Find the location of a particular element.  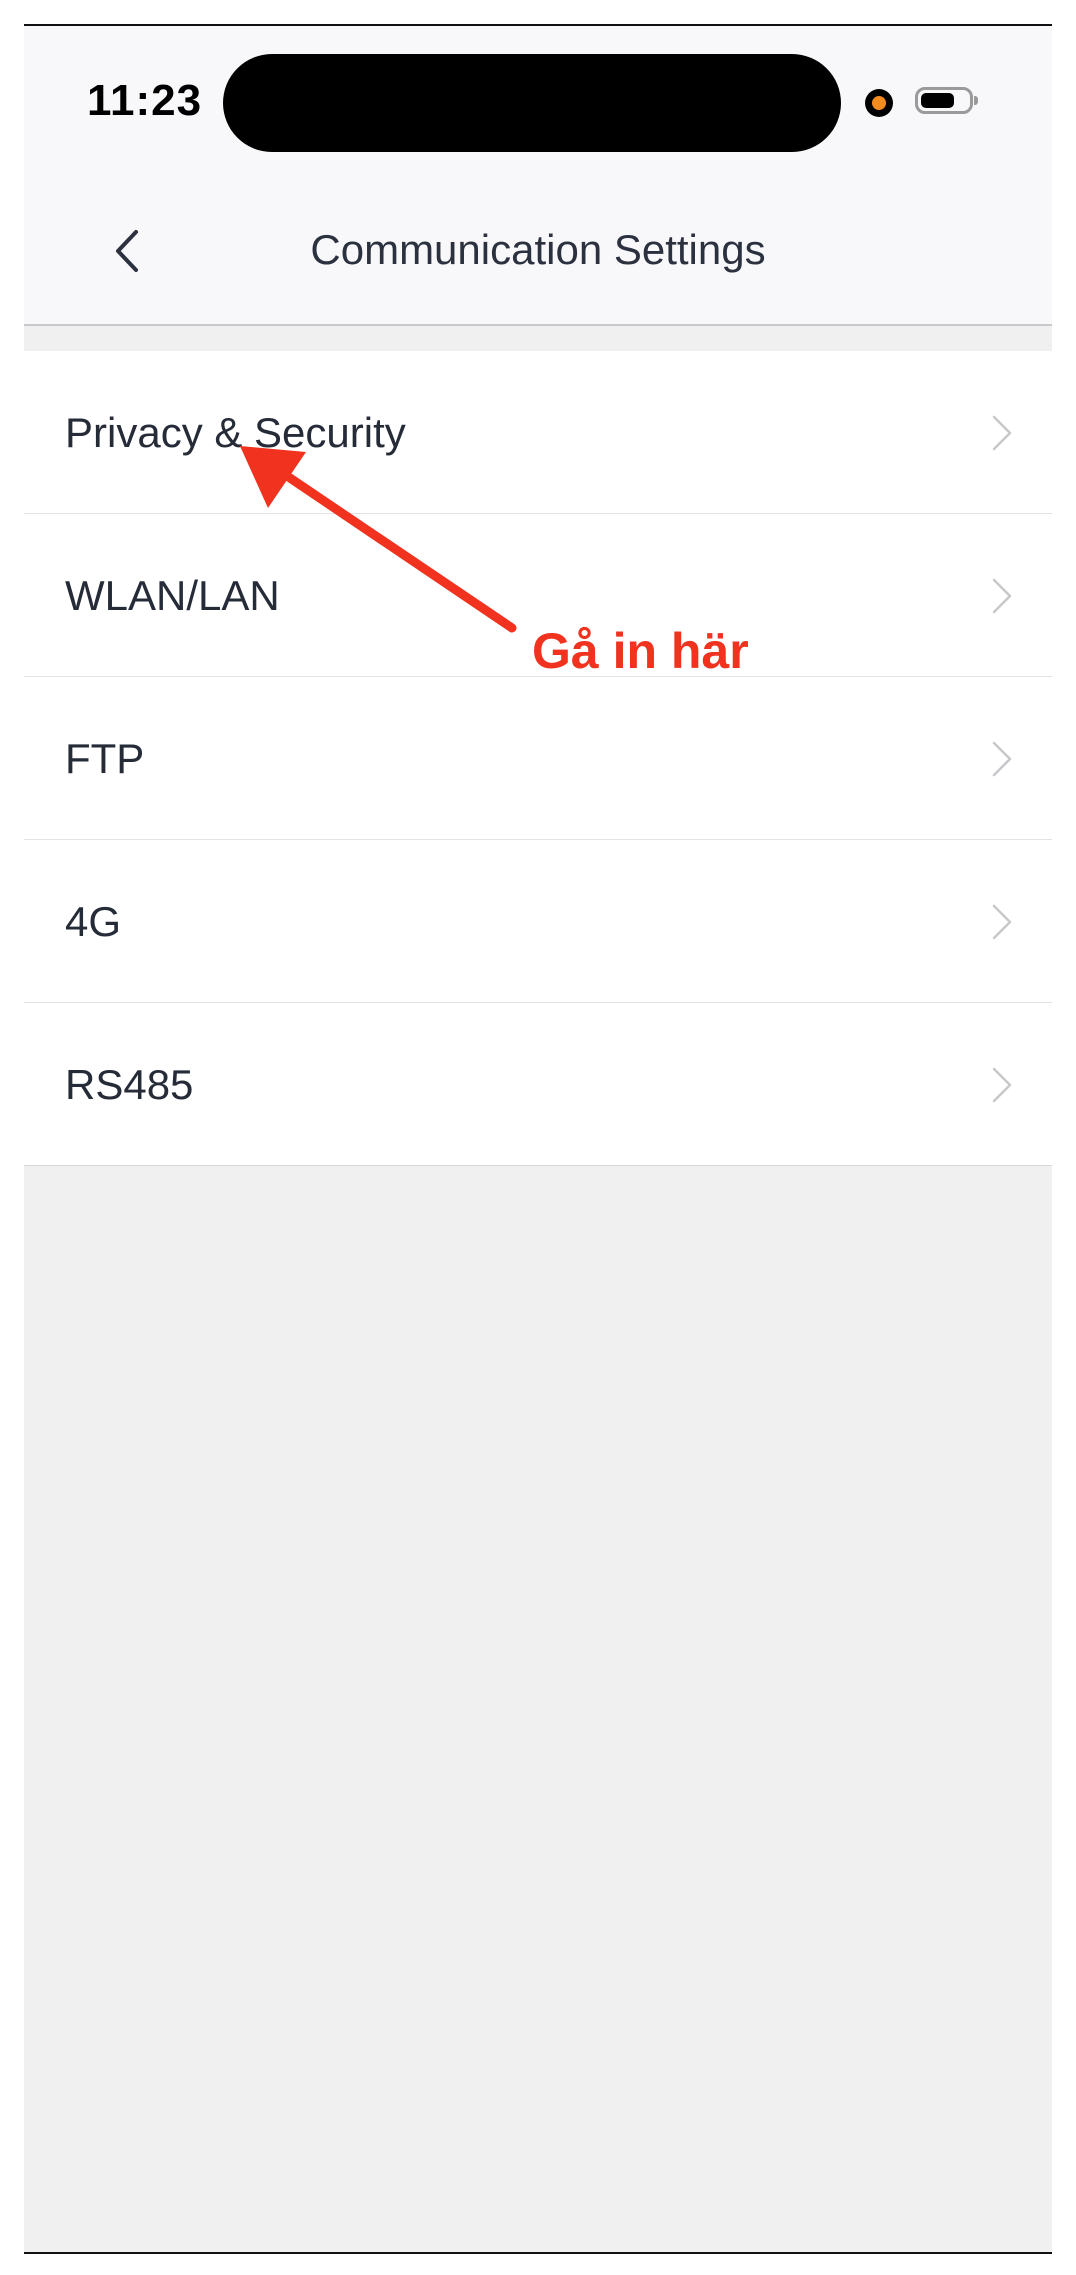

privacy-indicator-icon is located at coordinates (879, 103).